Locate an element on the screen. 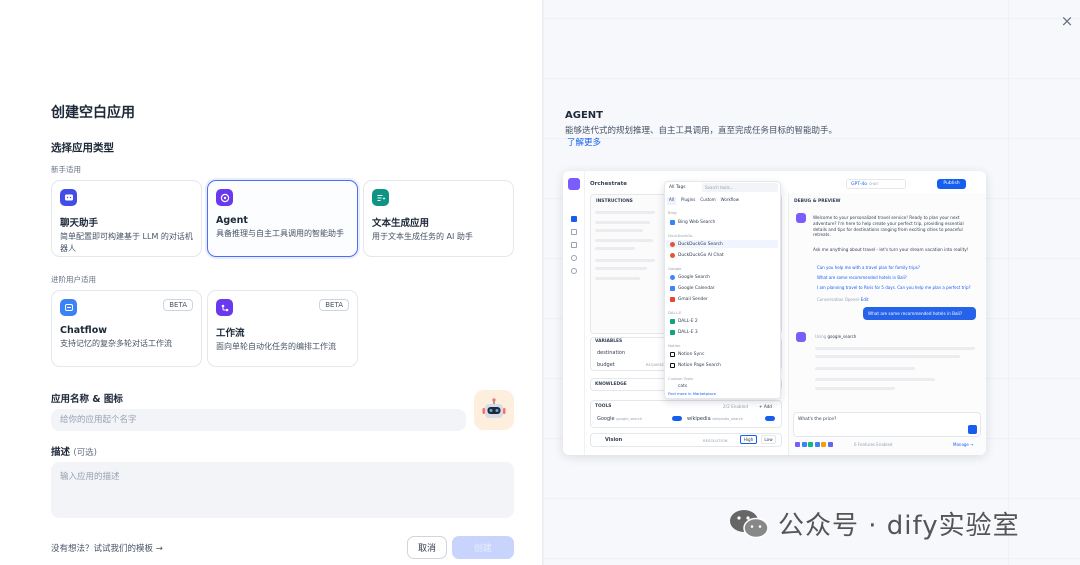  required-badge: REQUIRED is located at coordinates (655, 365).